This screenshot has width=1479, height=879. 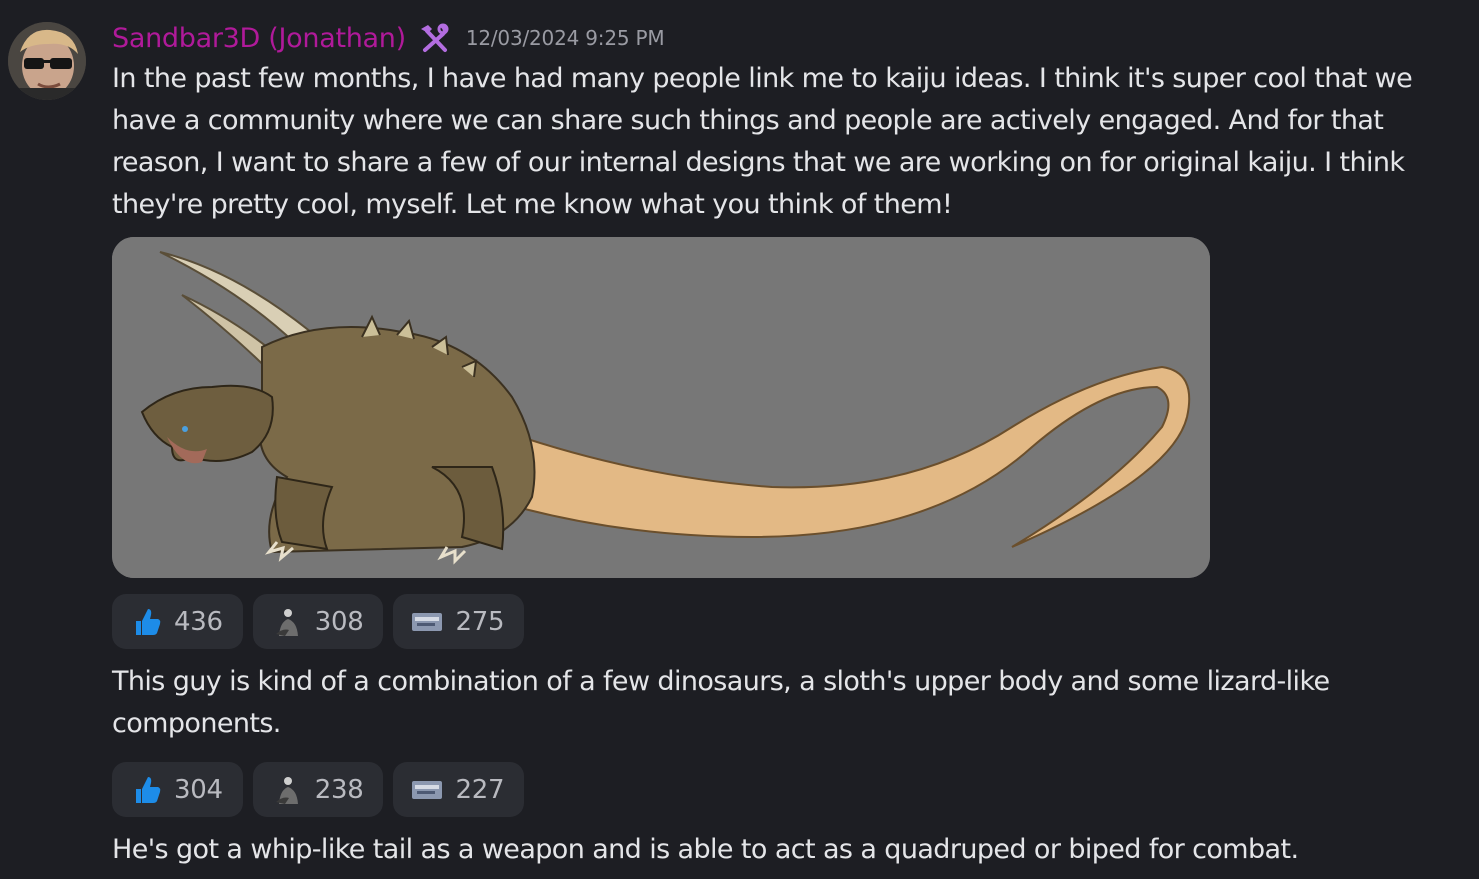 I want to click on avatar, so click(x=47, y=61).